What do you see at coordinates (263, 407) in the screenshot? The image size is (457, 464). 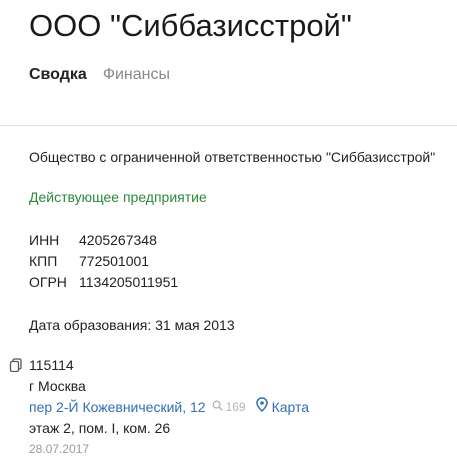 I see `map-pin-icon` at bounding box center [263, 407].